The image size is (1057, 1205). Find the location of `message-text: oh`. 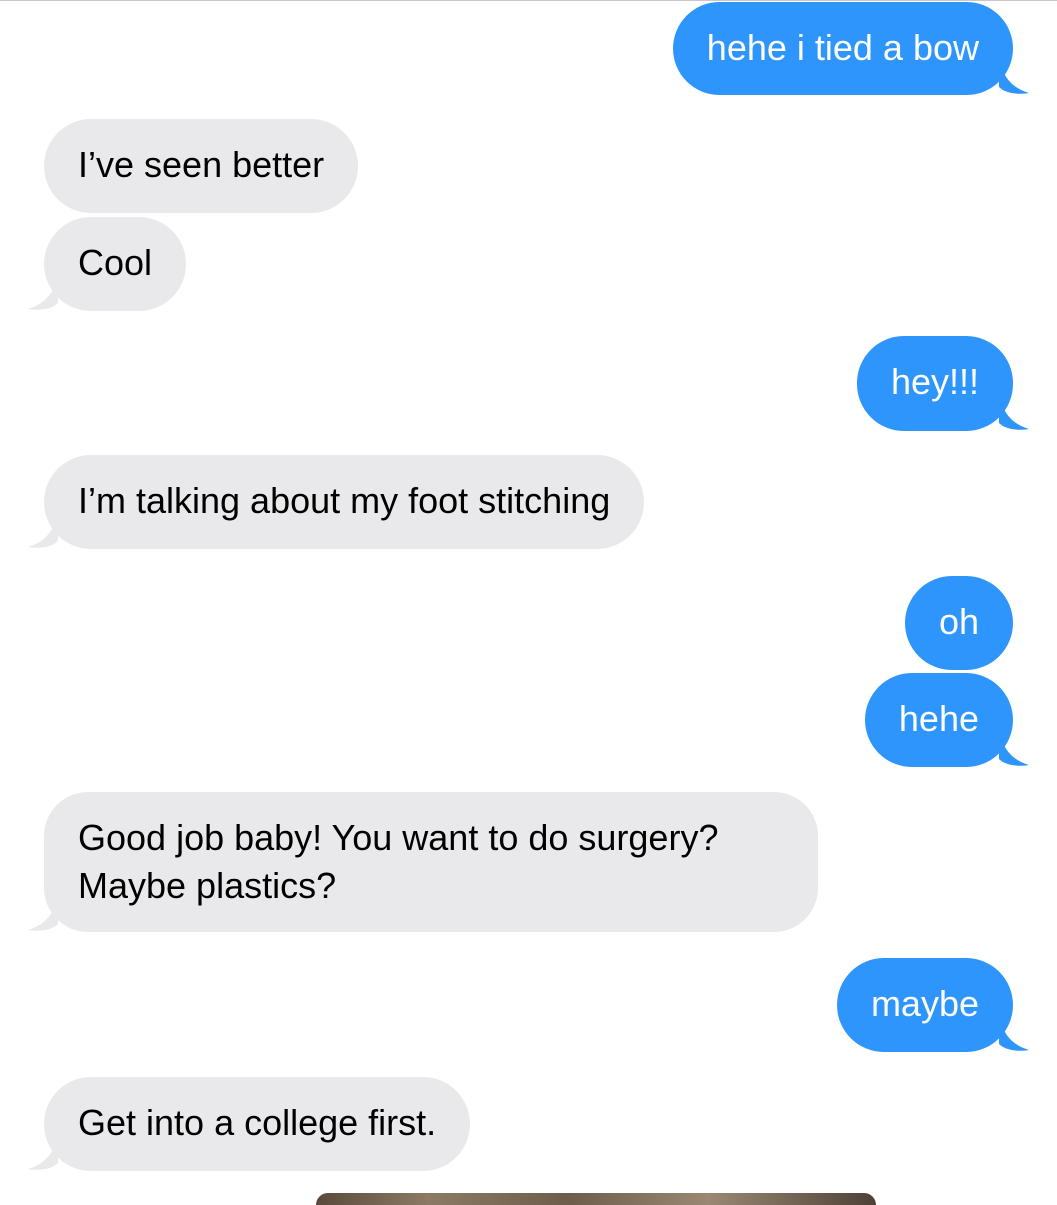

message-text: oh is located at coordinates (958, 621).